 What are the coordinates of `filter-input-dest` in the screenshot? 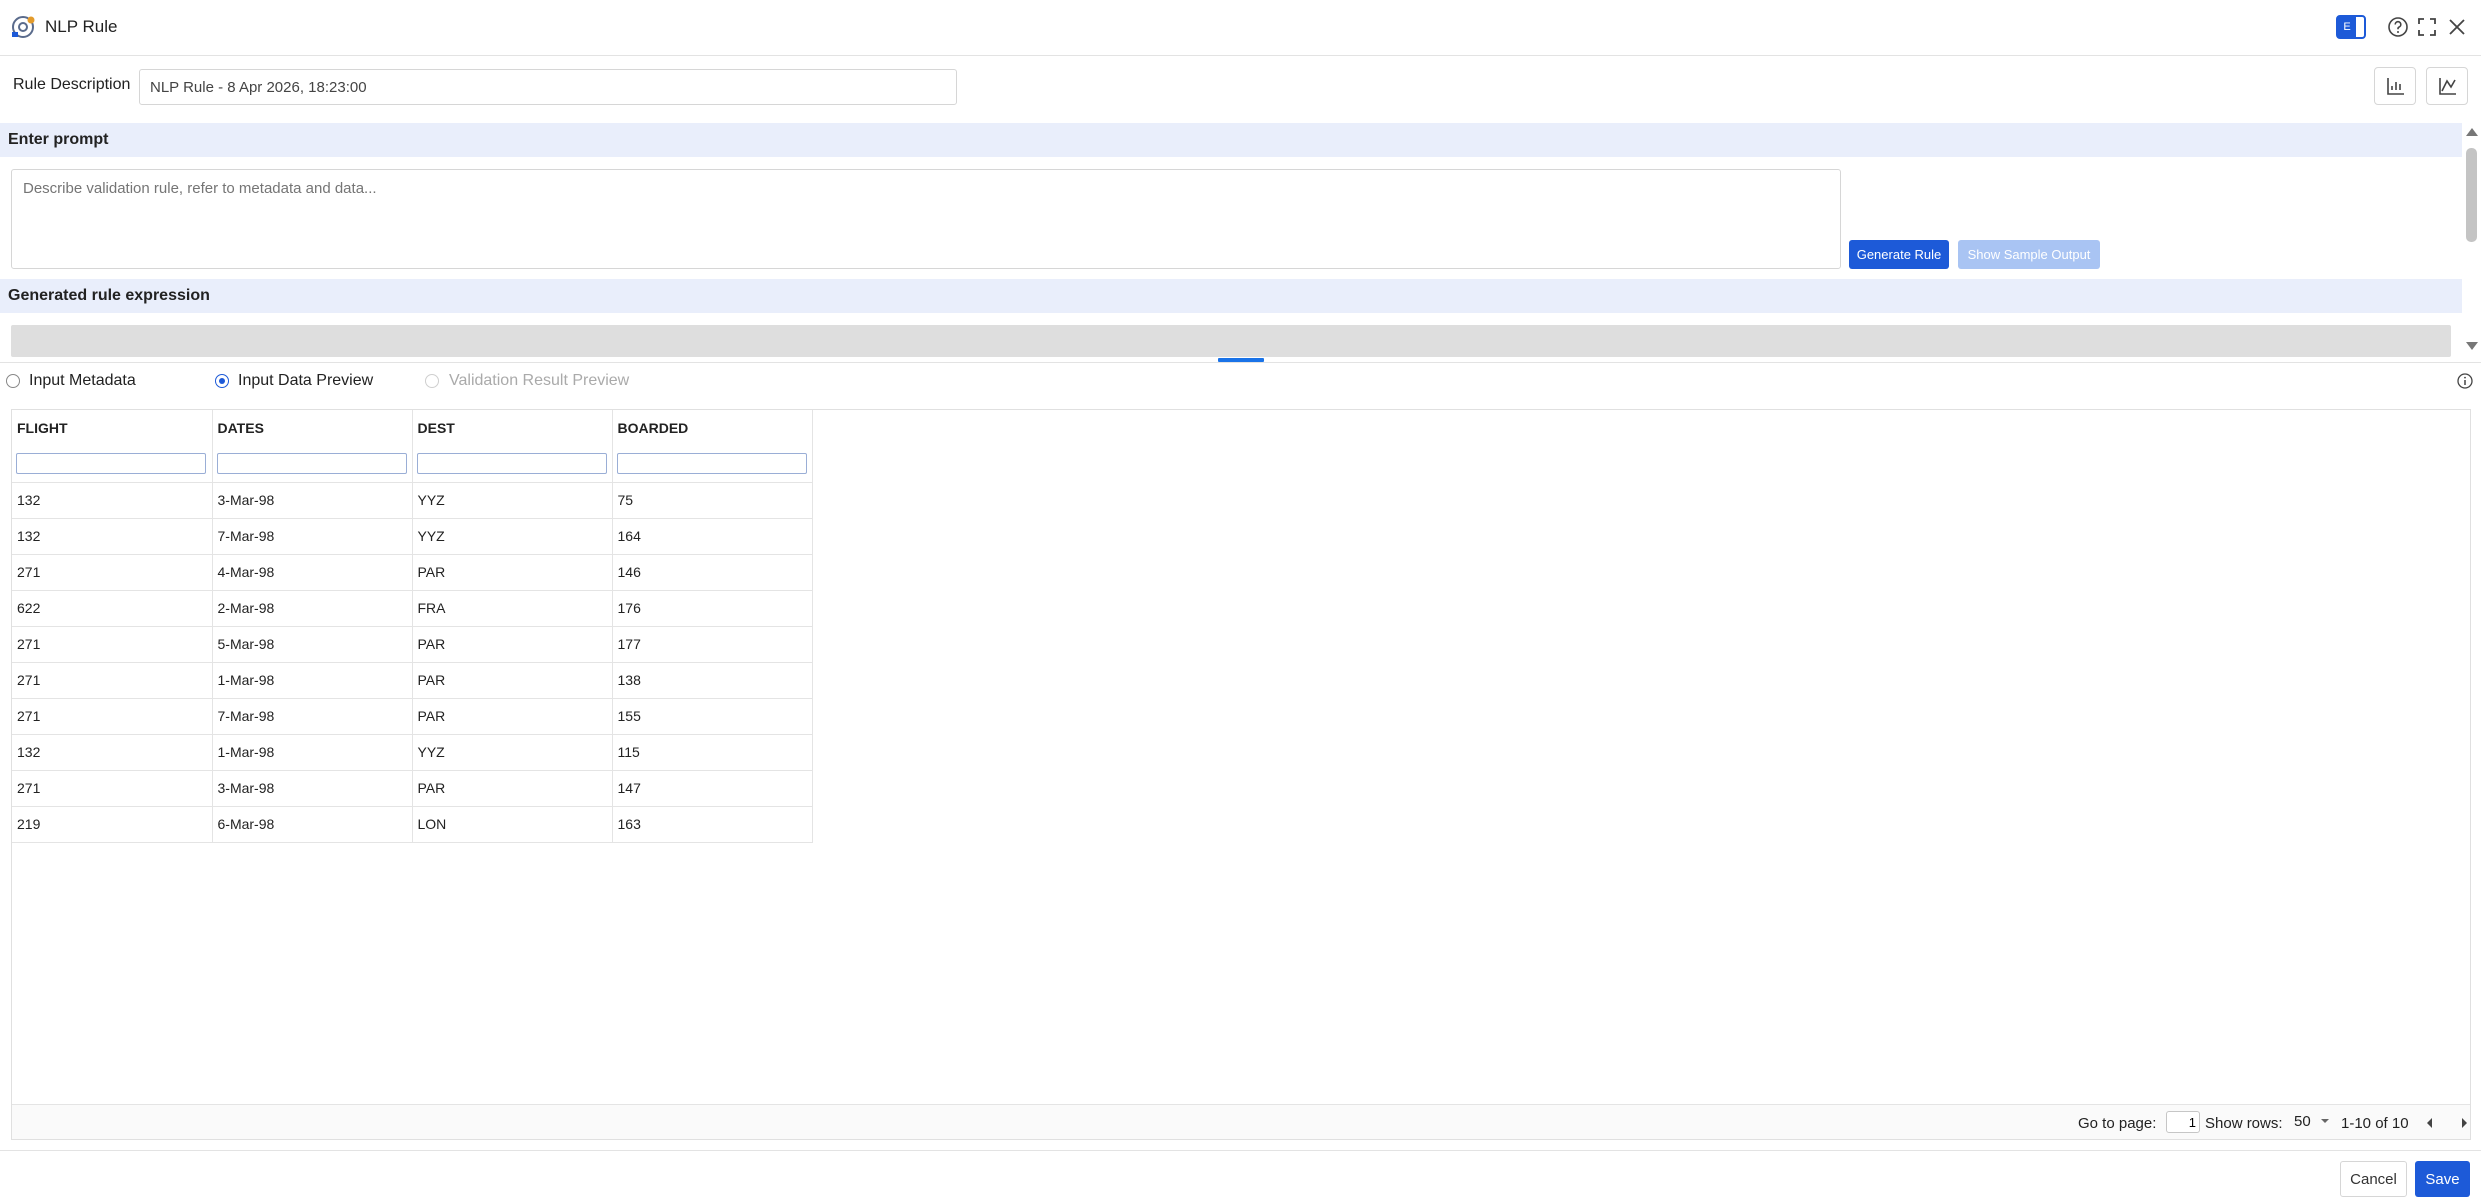 It's located at (511, 464).